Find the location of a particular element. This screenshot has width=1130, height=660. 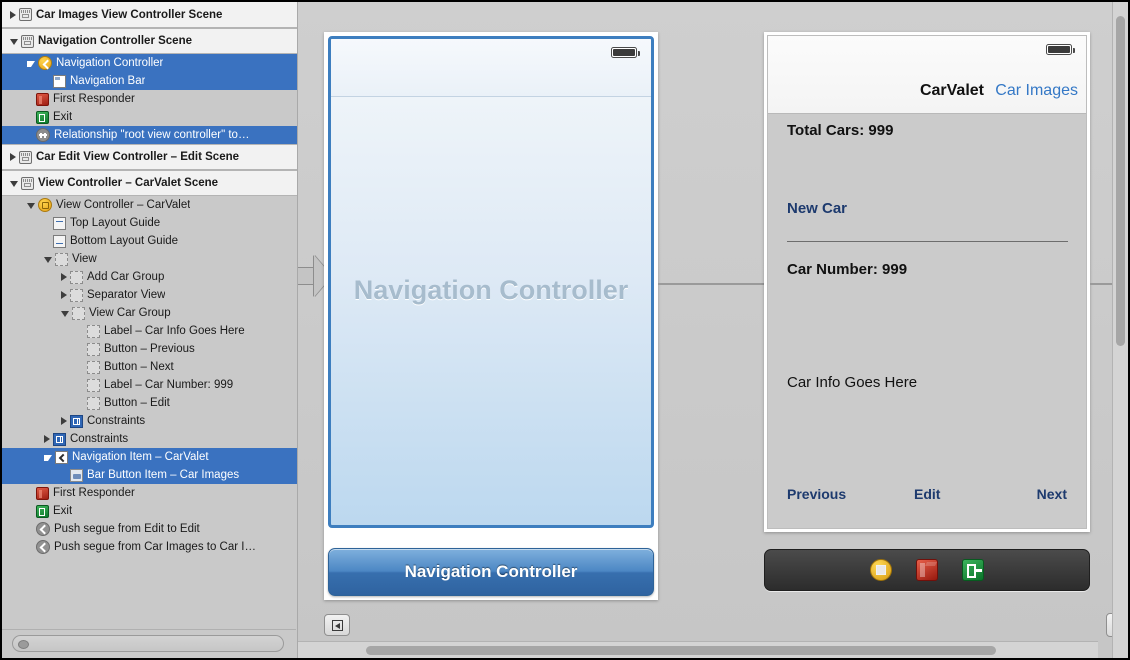

outline-row-push-segue-from-edit-to-edit: Push segue from Edit to Edit is located at coordinates (149, 529).